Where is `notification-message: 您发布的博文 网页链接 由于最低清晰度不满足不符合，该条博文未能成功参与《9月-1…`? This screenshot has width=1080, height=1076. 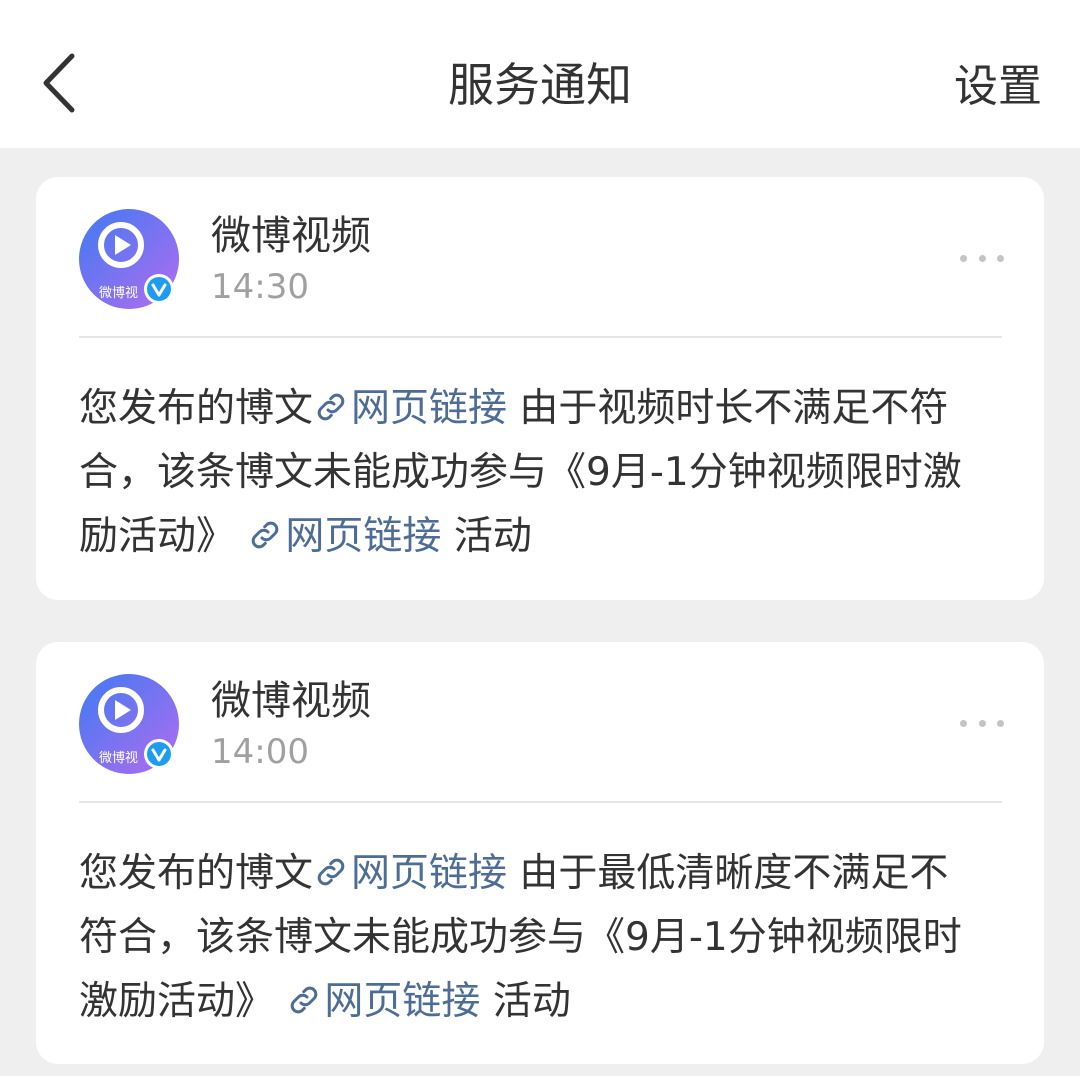
notification-message: 您发布的博文 网页链接 由于最低清晰度不满足不符合，该条博文未能成功参与《9月-1… is located at coordinates (529, 938).